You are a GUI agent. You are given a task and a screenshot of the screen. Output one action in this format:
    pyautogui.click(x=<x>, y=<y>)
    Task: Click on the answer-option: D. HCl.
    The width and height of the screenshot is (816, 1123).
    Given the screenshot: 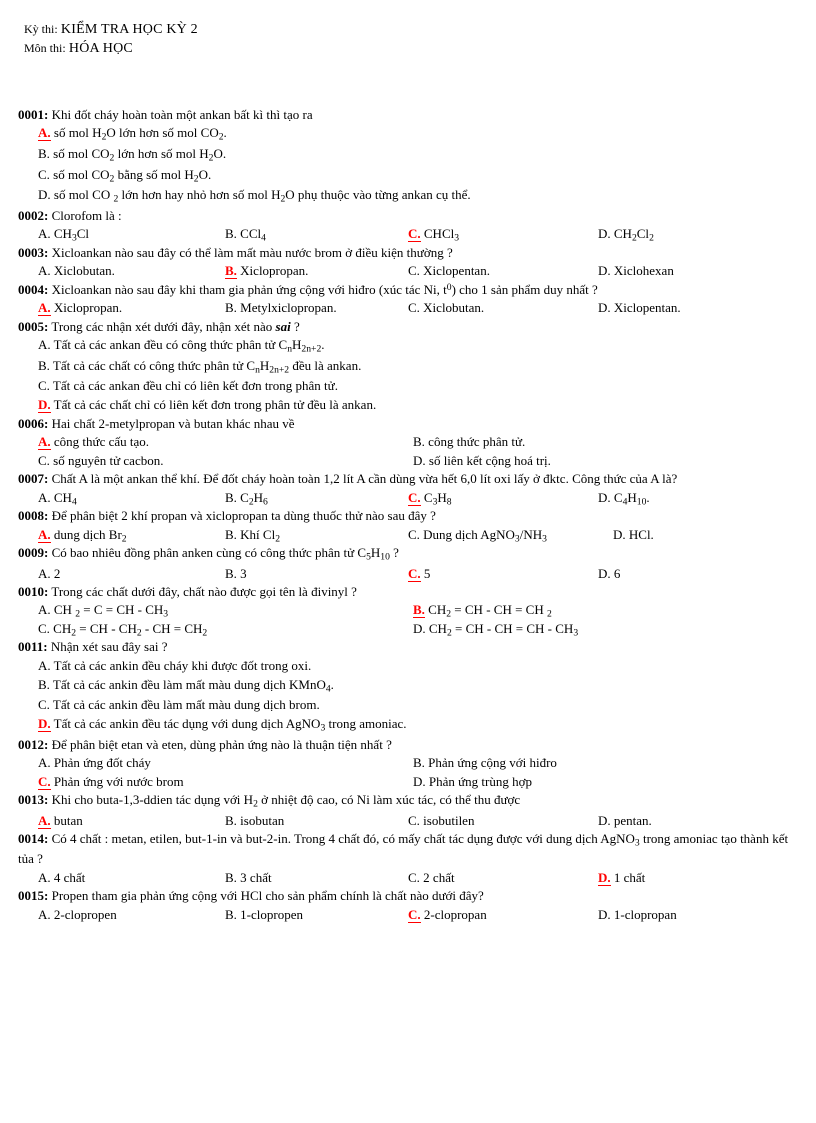 What is the action you would take?
    pyautogui.click(x=633, y=534)
    